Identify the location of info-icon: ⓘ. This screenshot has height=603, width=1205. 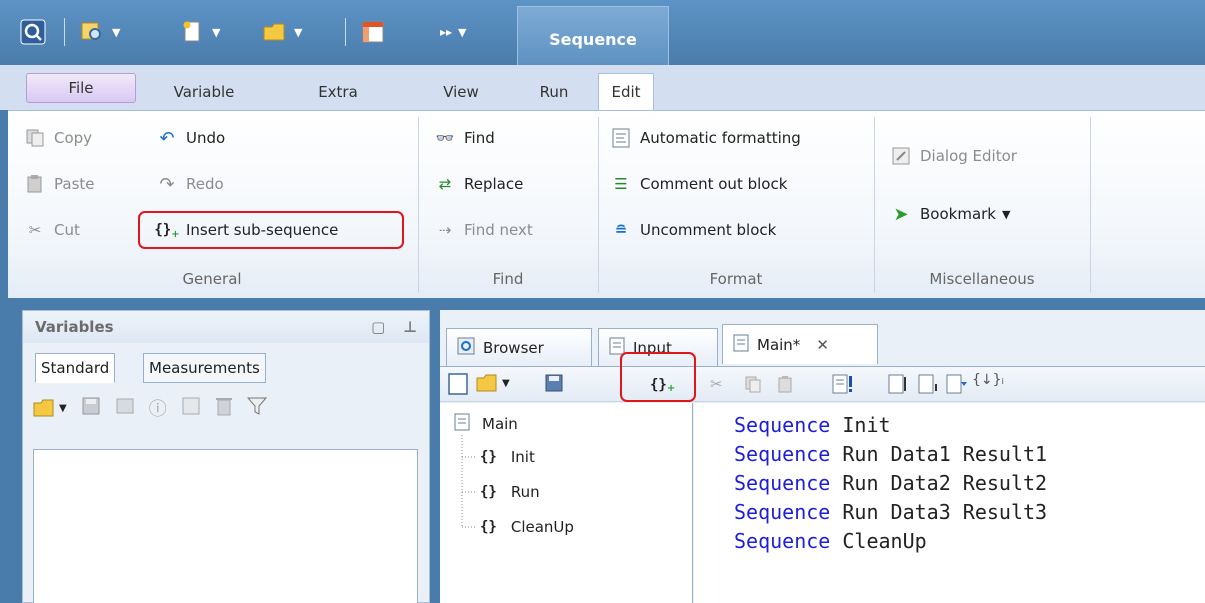
(158, 408).